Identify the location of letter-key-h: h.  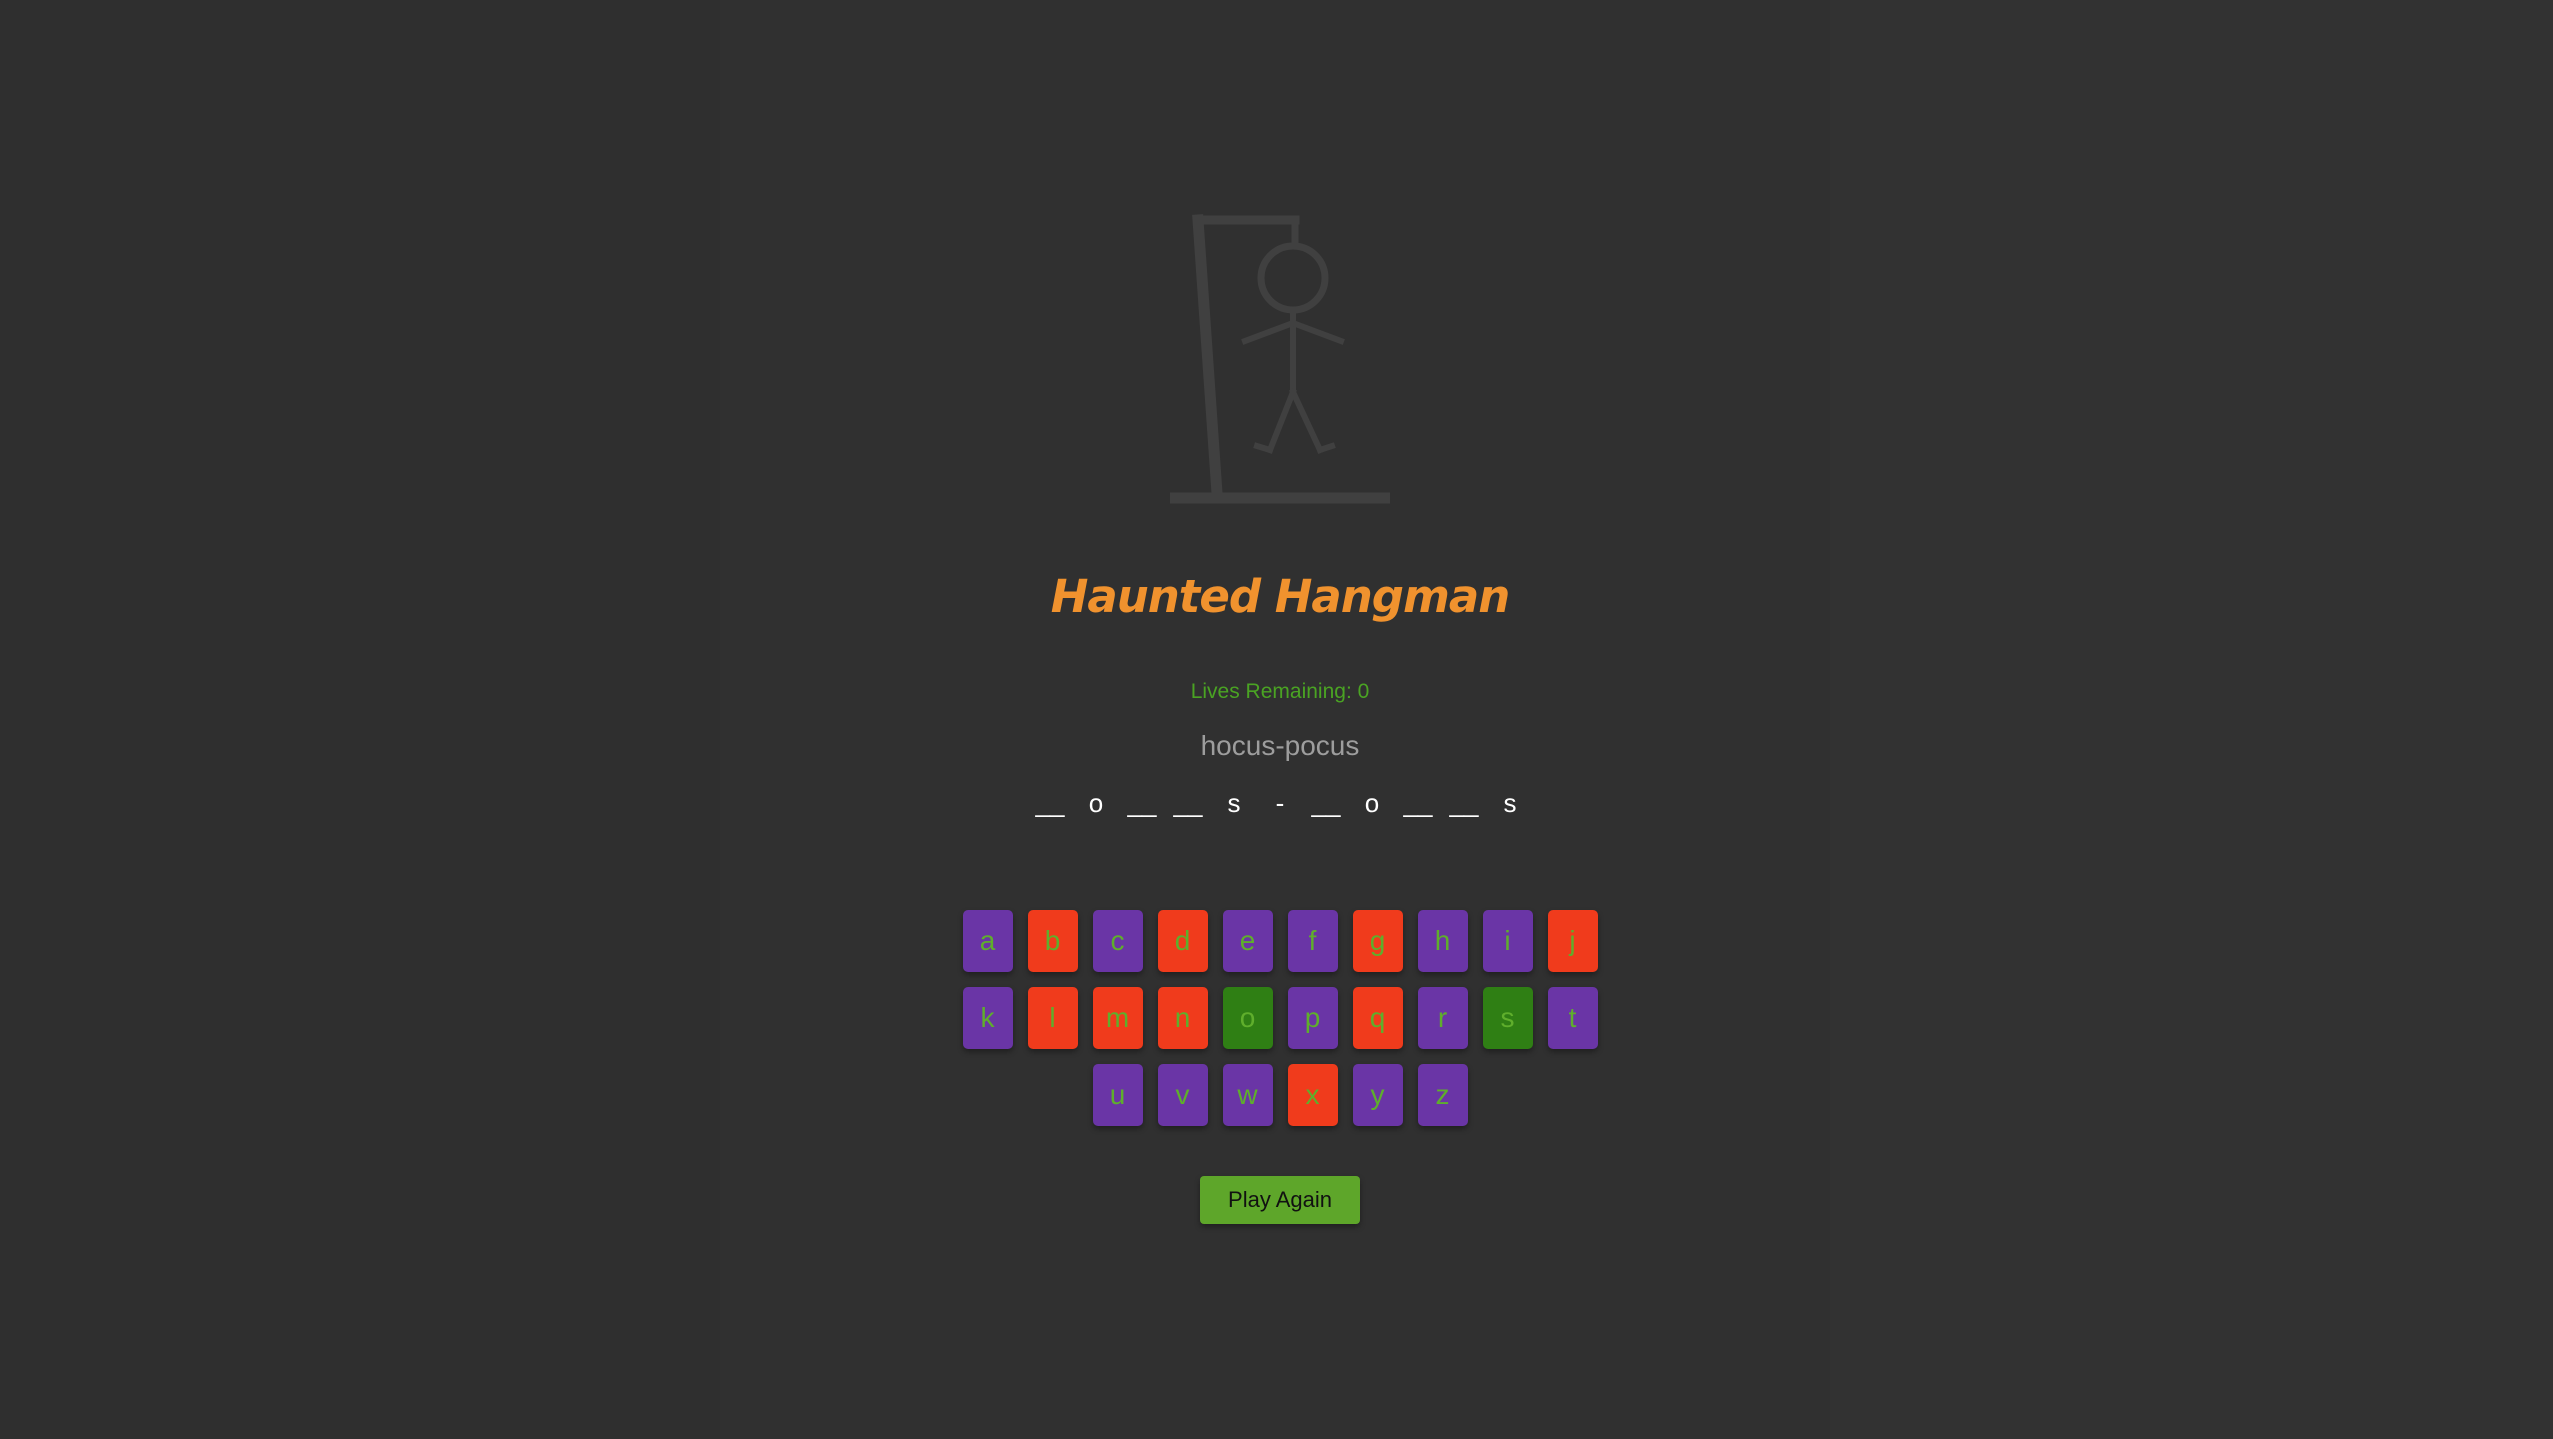
(1442, 941).